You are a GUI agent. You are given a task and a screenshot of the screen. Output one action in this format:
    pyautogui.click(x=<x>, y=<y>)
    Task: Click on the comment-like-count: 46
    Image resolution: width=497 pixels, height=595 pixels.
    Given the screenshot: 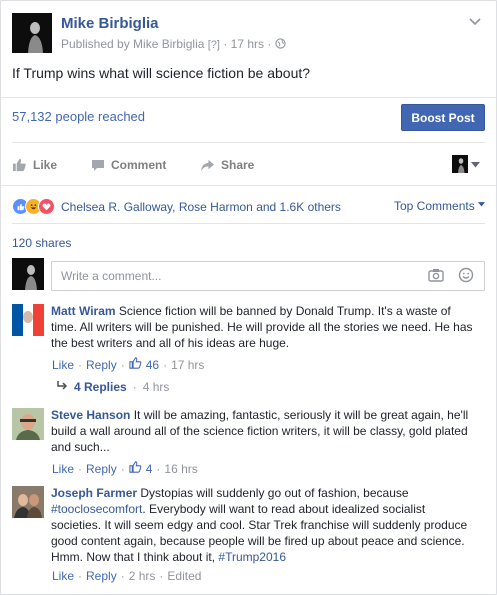 What is the action you would take?
    pyautogui.click(x=152, y=365)
    